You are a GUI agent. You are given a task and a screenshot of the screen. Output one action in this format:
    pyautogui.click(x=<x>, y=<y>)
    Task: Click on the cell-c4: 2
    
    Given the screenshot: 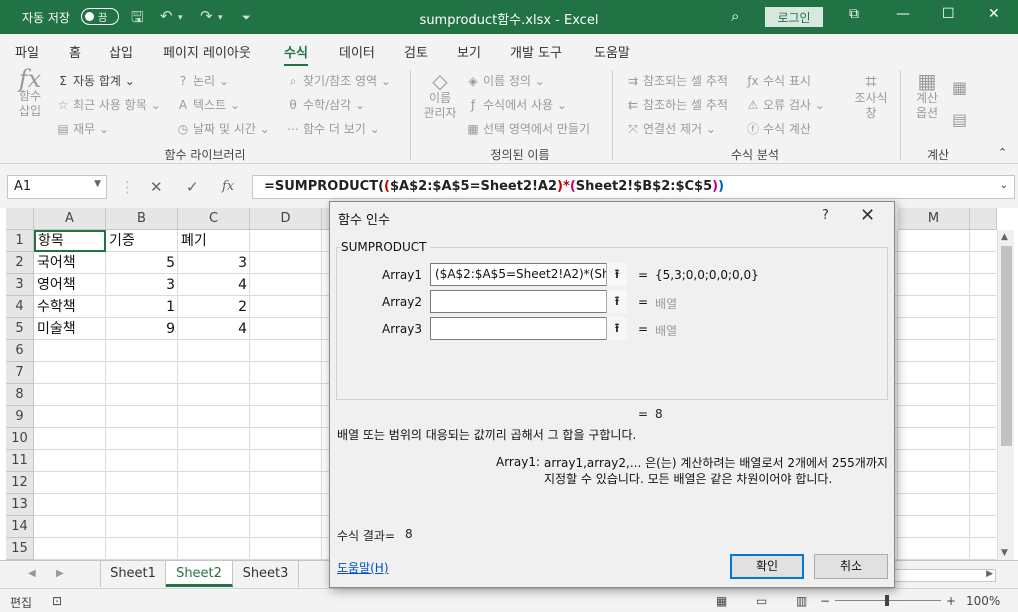 What is the action you would take?
    pyautogui.click(x=214, y=307)
    